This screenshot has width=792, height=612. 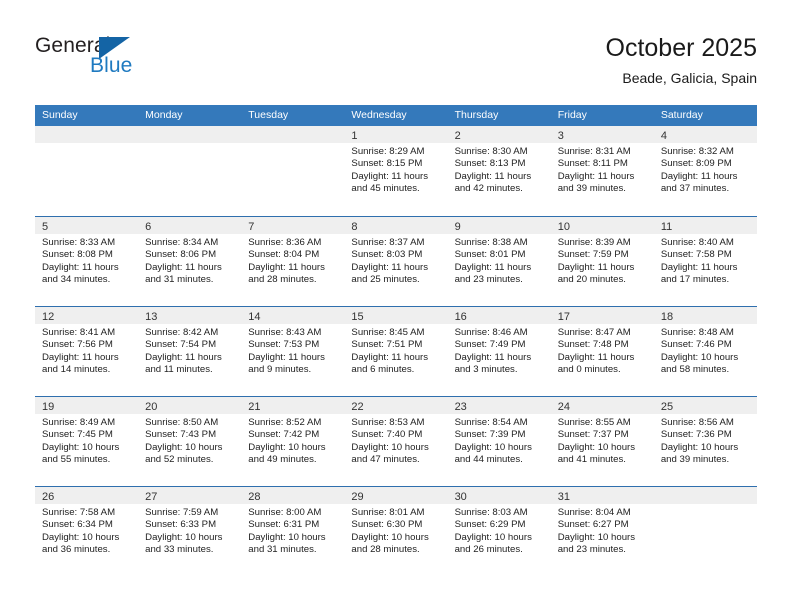 What do you see at coordinates (488, 189) in the screenshot?
I see `daylight-text-line2: and 42 minutes.` at bounding box center [488, 189].